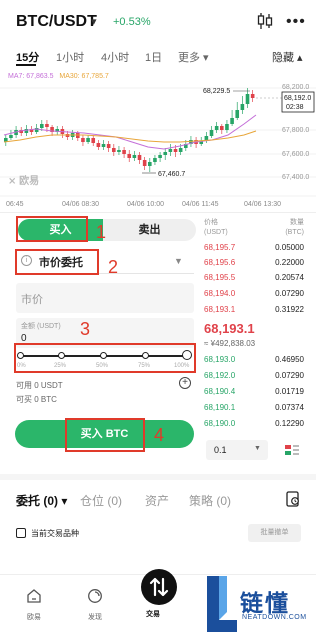  I want to click on ask-qty: 0.07290, so click(289, 293).